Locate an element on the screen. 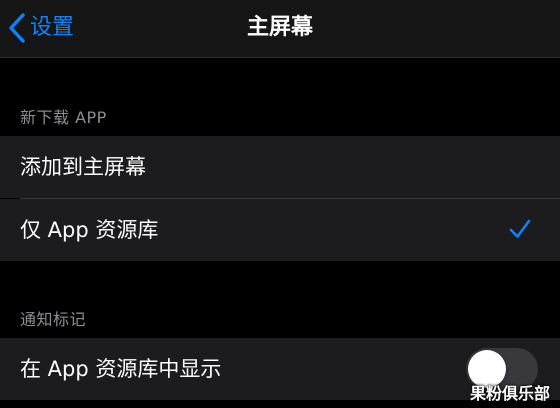 The height and width of the screenshot is (408, 560). option-label: 仅 App 资源库 is located at coordinates (89, 230).